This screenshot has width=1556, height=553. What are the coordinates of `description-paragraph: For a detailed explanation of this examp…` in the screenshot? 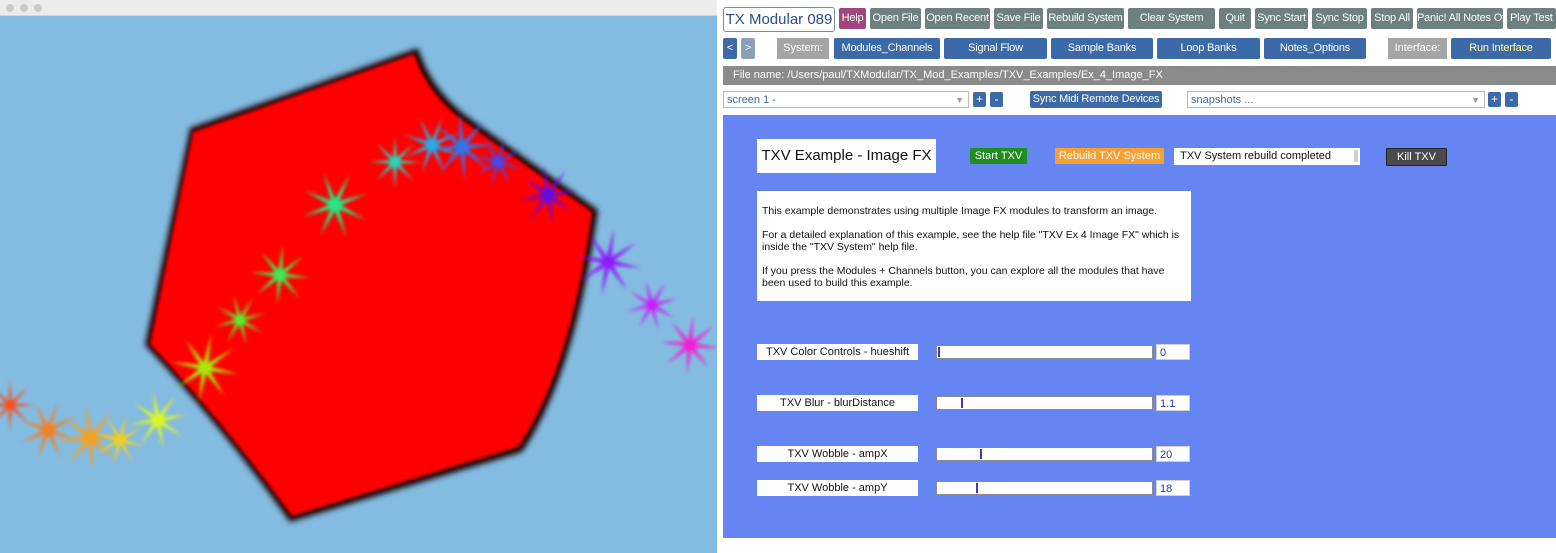 It's located at (971, 241).